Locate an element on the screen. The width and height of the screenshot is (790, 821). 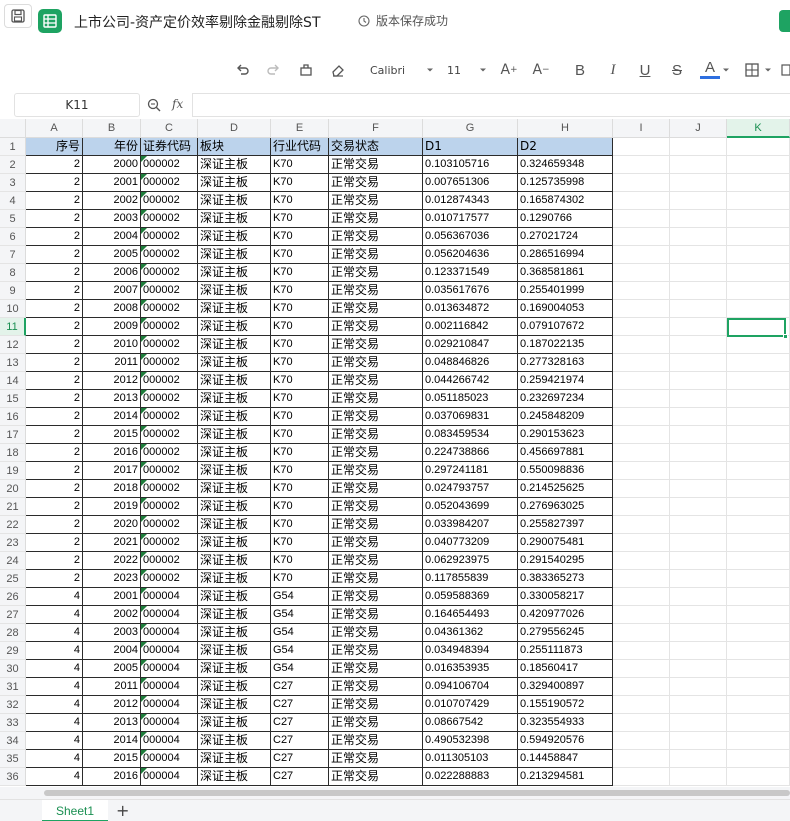
data-cell: 0.255827397 is located at coordinates (565, 525).